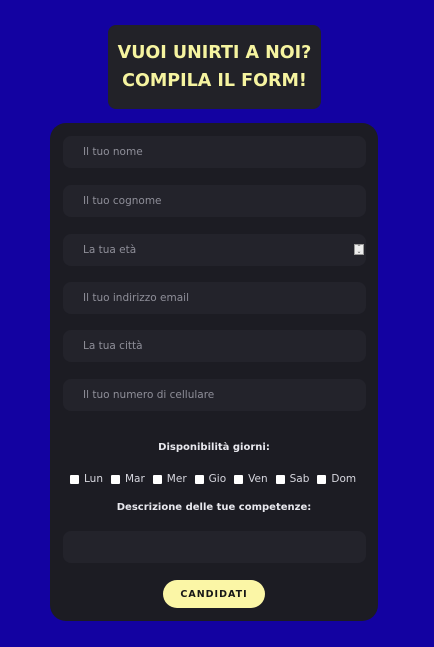  I want to click on day-label: Lun, so click(93, 479).